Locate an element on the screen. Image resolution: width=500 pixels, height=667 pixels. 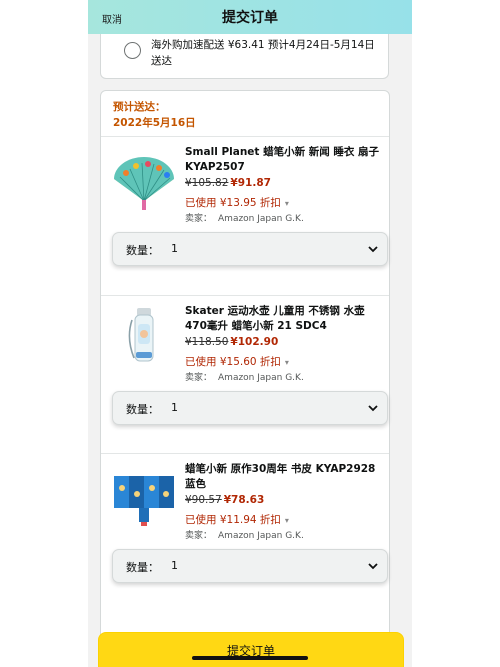
item-title: Small Planet 蜡笔小新 新闻 睡衣 扇子 KYAP2507 is located at coordinates (283, 160).